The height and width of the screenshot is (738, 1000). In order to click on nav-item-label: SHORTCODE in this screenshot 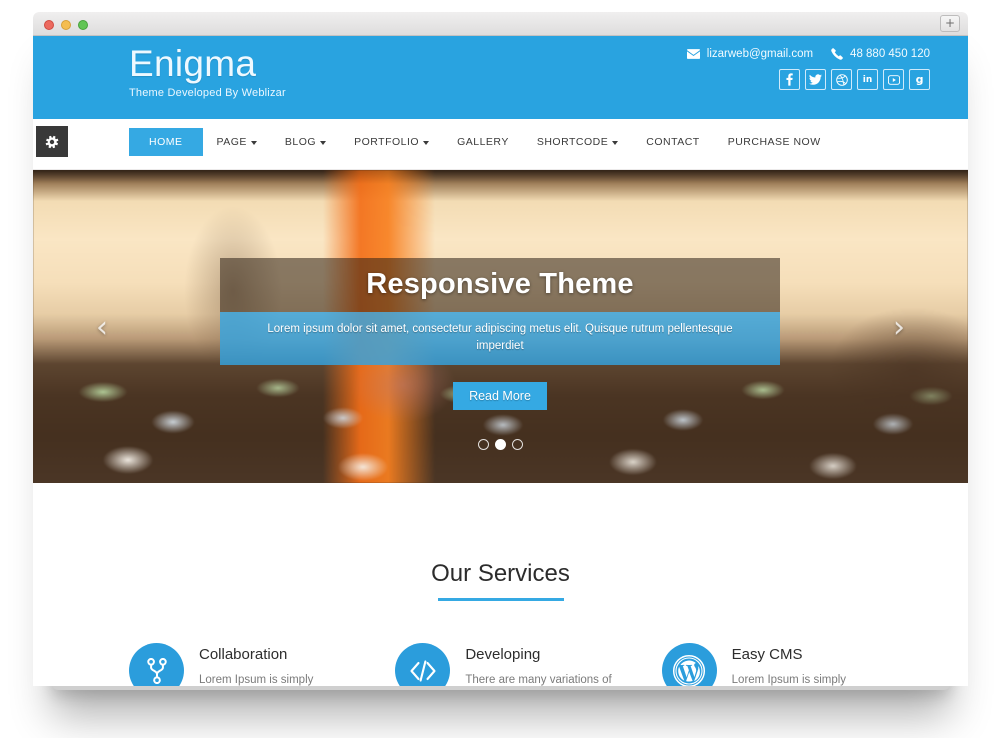, I will do `click(572, 142)`.